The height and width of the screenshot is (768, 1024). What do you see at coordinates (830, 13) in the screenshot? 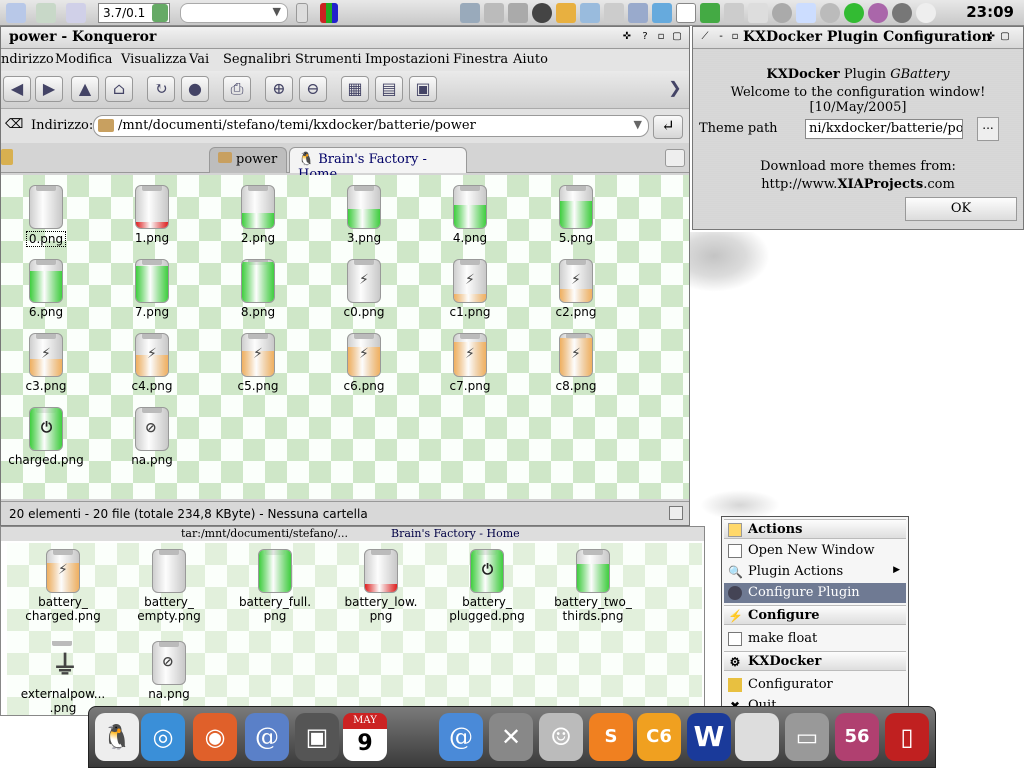
I see `settings-icon` at bounding box center [830, 13].